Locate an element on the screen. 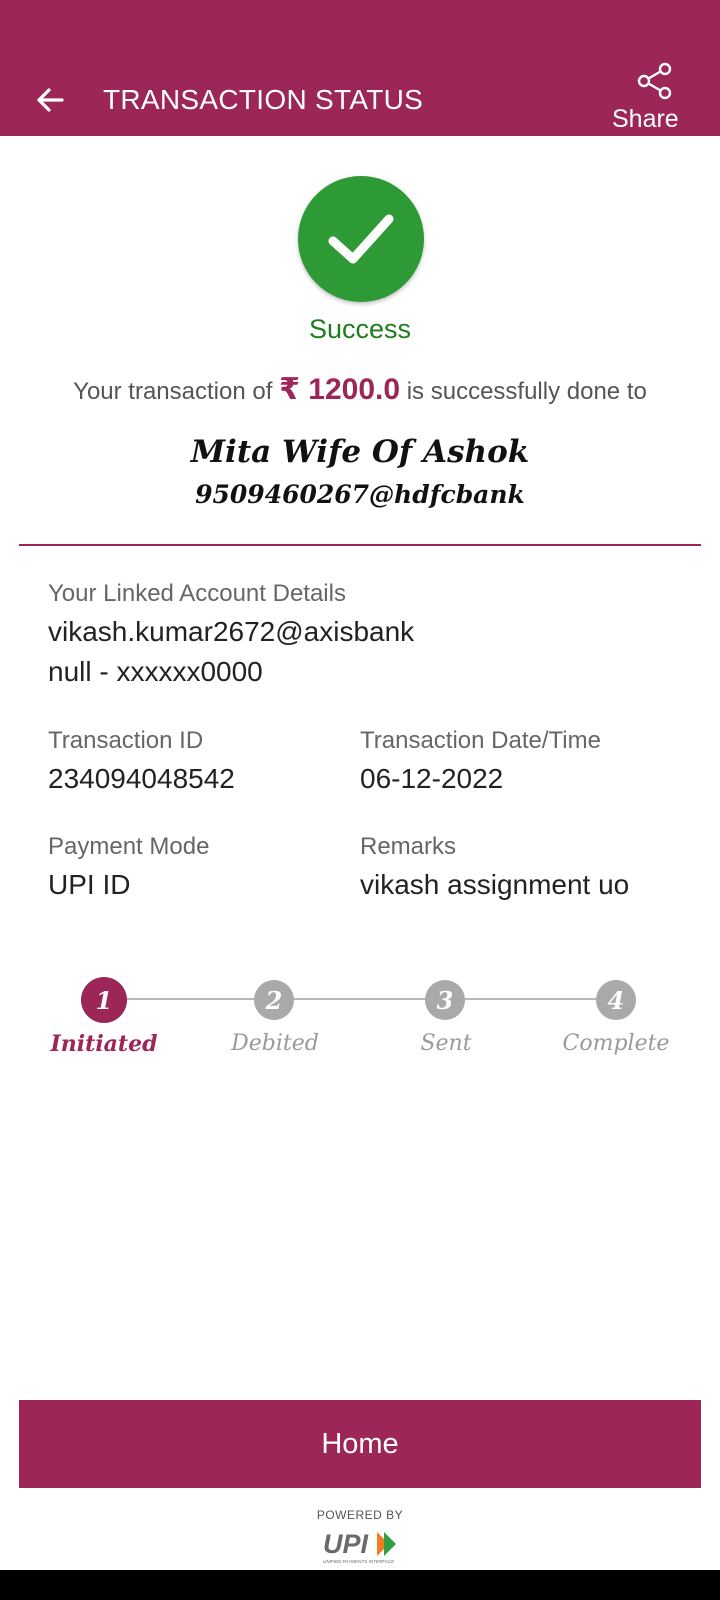  share-button: Share is located at coordinates (652, 98).